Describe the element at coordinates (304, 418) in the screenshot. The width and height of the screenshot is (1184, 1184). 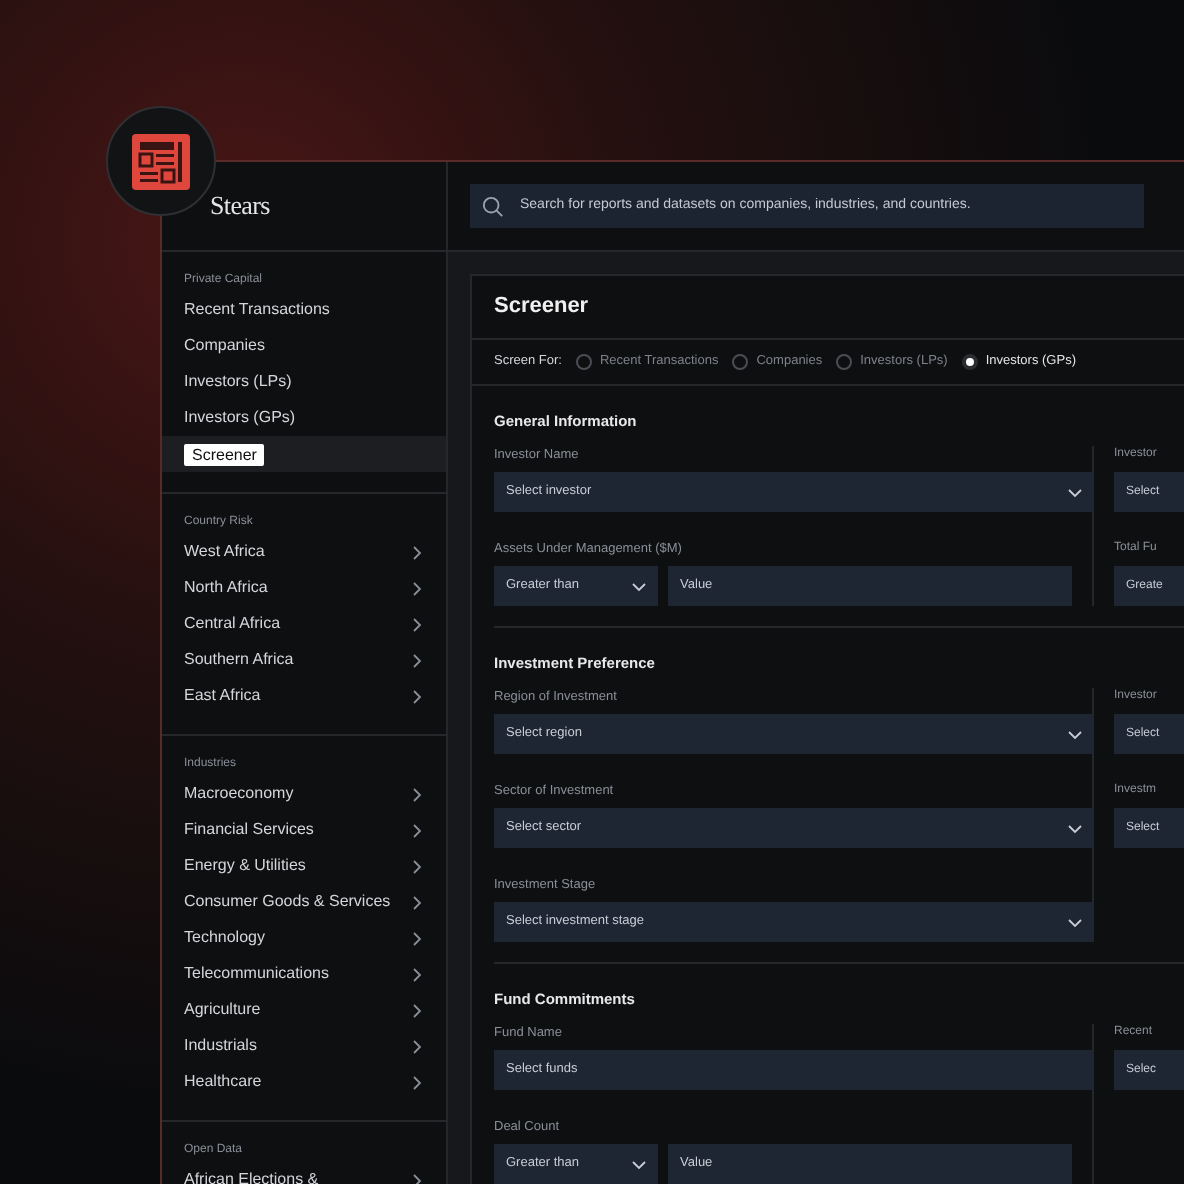
I see `sidebar-item: Investors (GPs)` at that location.